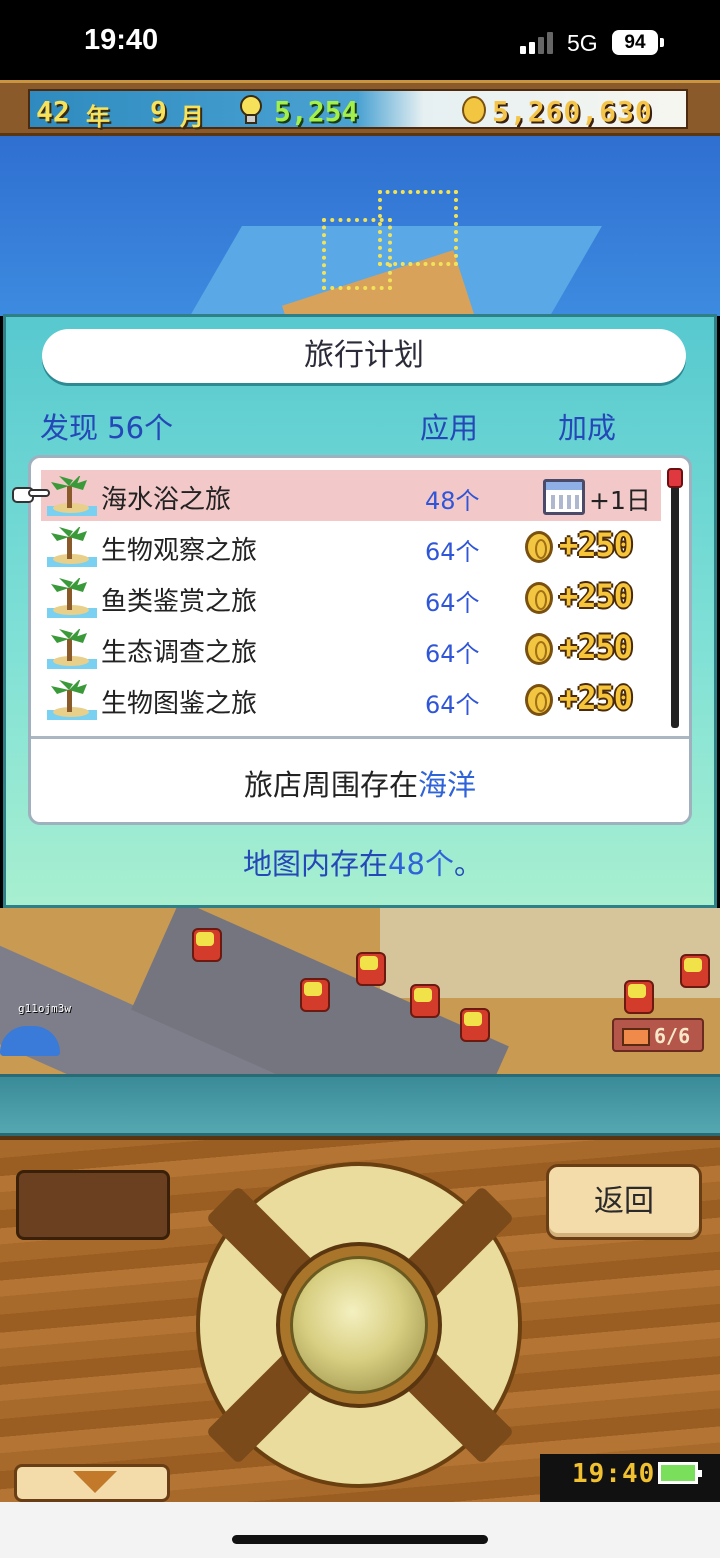 This screenshot has height=1558, width=720. What do you see at coordinates (158, 111) in the screenshot?
I see `month-value: 9` at bounding box center [158, 111].